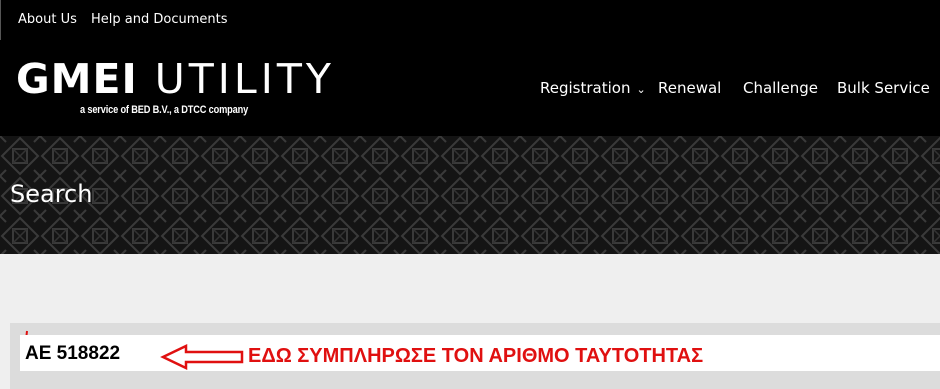 The height and width of the screenshot is (389, 940). Describe the element at coordinates (51, 194) in the screenshot. I see `page-title: Search` at that location.